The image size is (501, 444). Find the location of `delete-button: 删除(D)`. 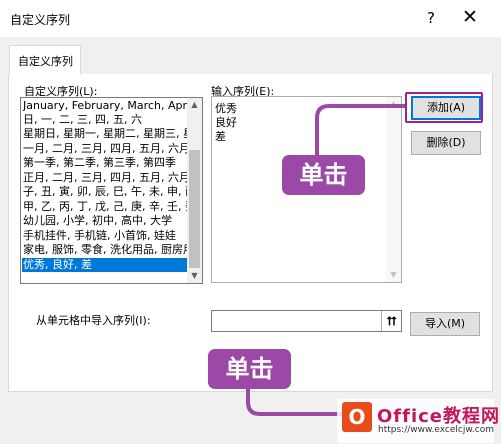

delete-button: 删除(D) is located at coordinates (446, 143).